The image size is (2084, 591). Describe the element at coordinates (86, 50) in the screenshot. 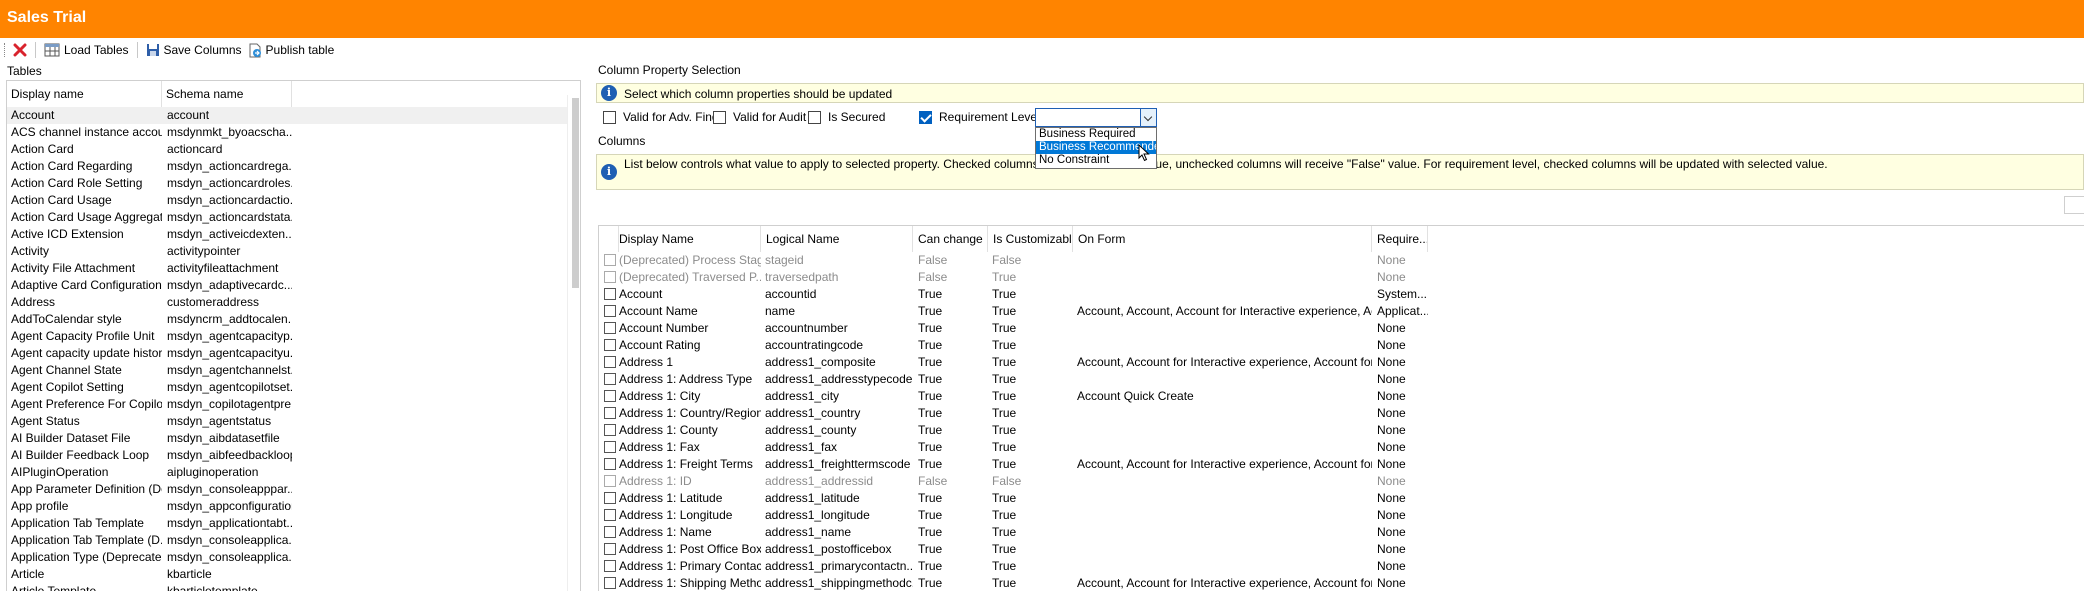

I see `load-tables-button: Load Tables` at that location.